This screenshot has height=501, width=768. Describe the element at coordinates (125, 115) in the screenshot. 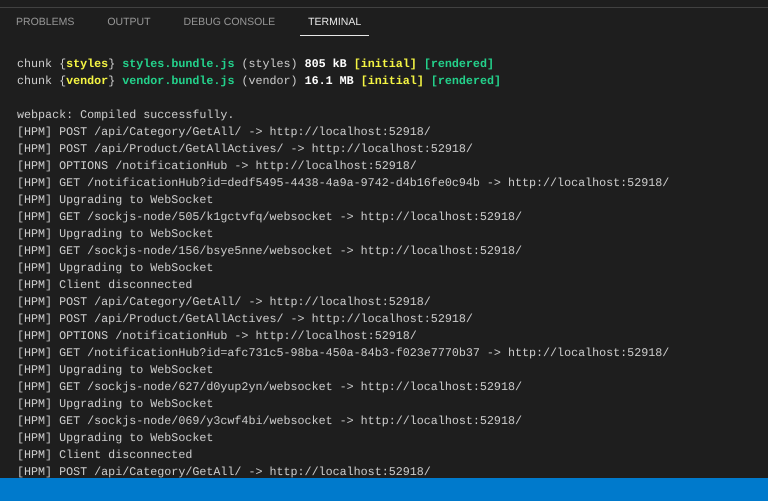

I see `terminal-line: webpack: Compiled successfully.` at that location.